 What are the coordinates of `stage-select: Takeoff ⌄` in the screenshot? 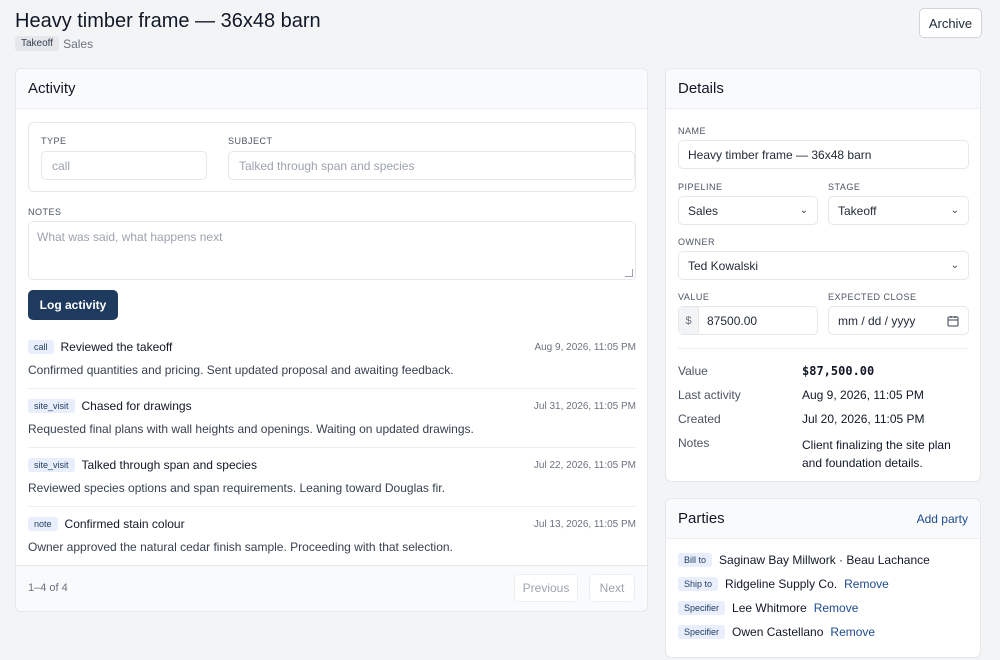 It's located at (898, 210).